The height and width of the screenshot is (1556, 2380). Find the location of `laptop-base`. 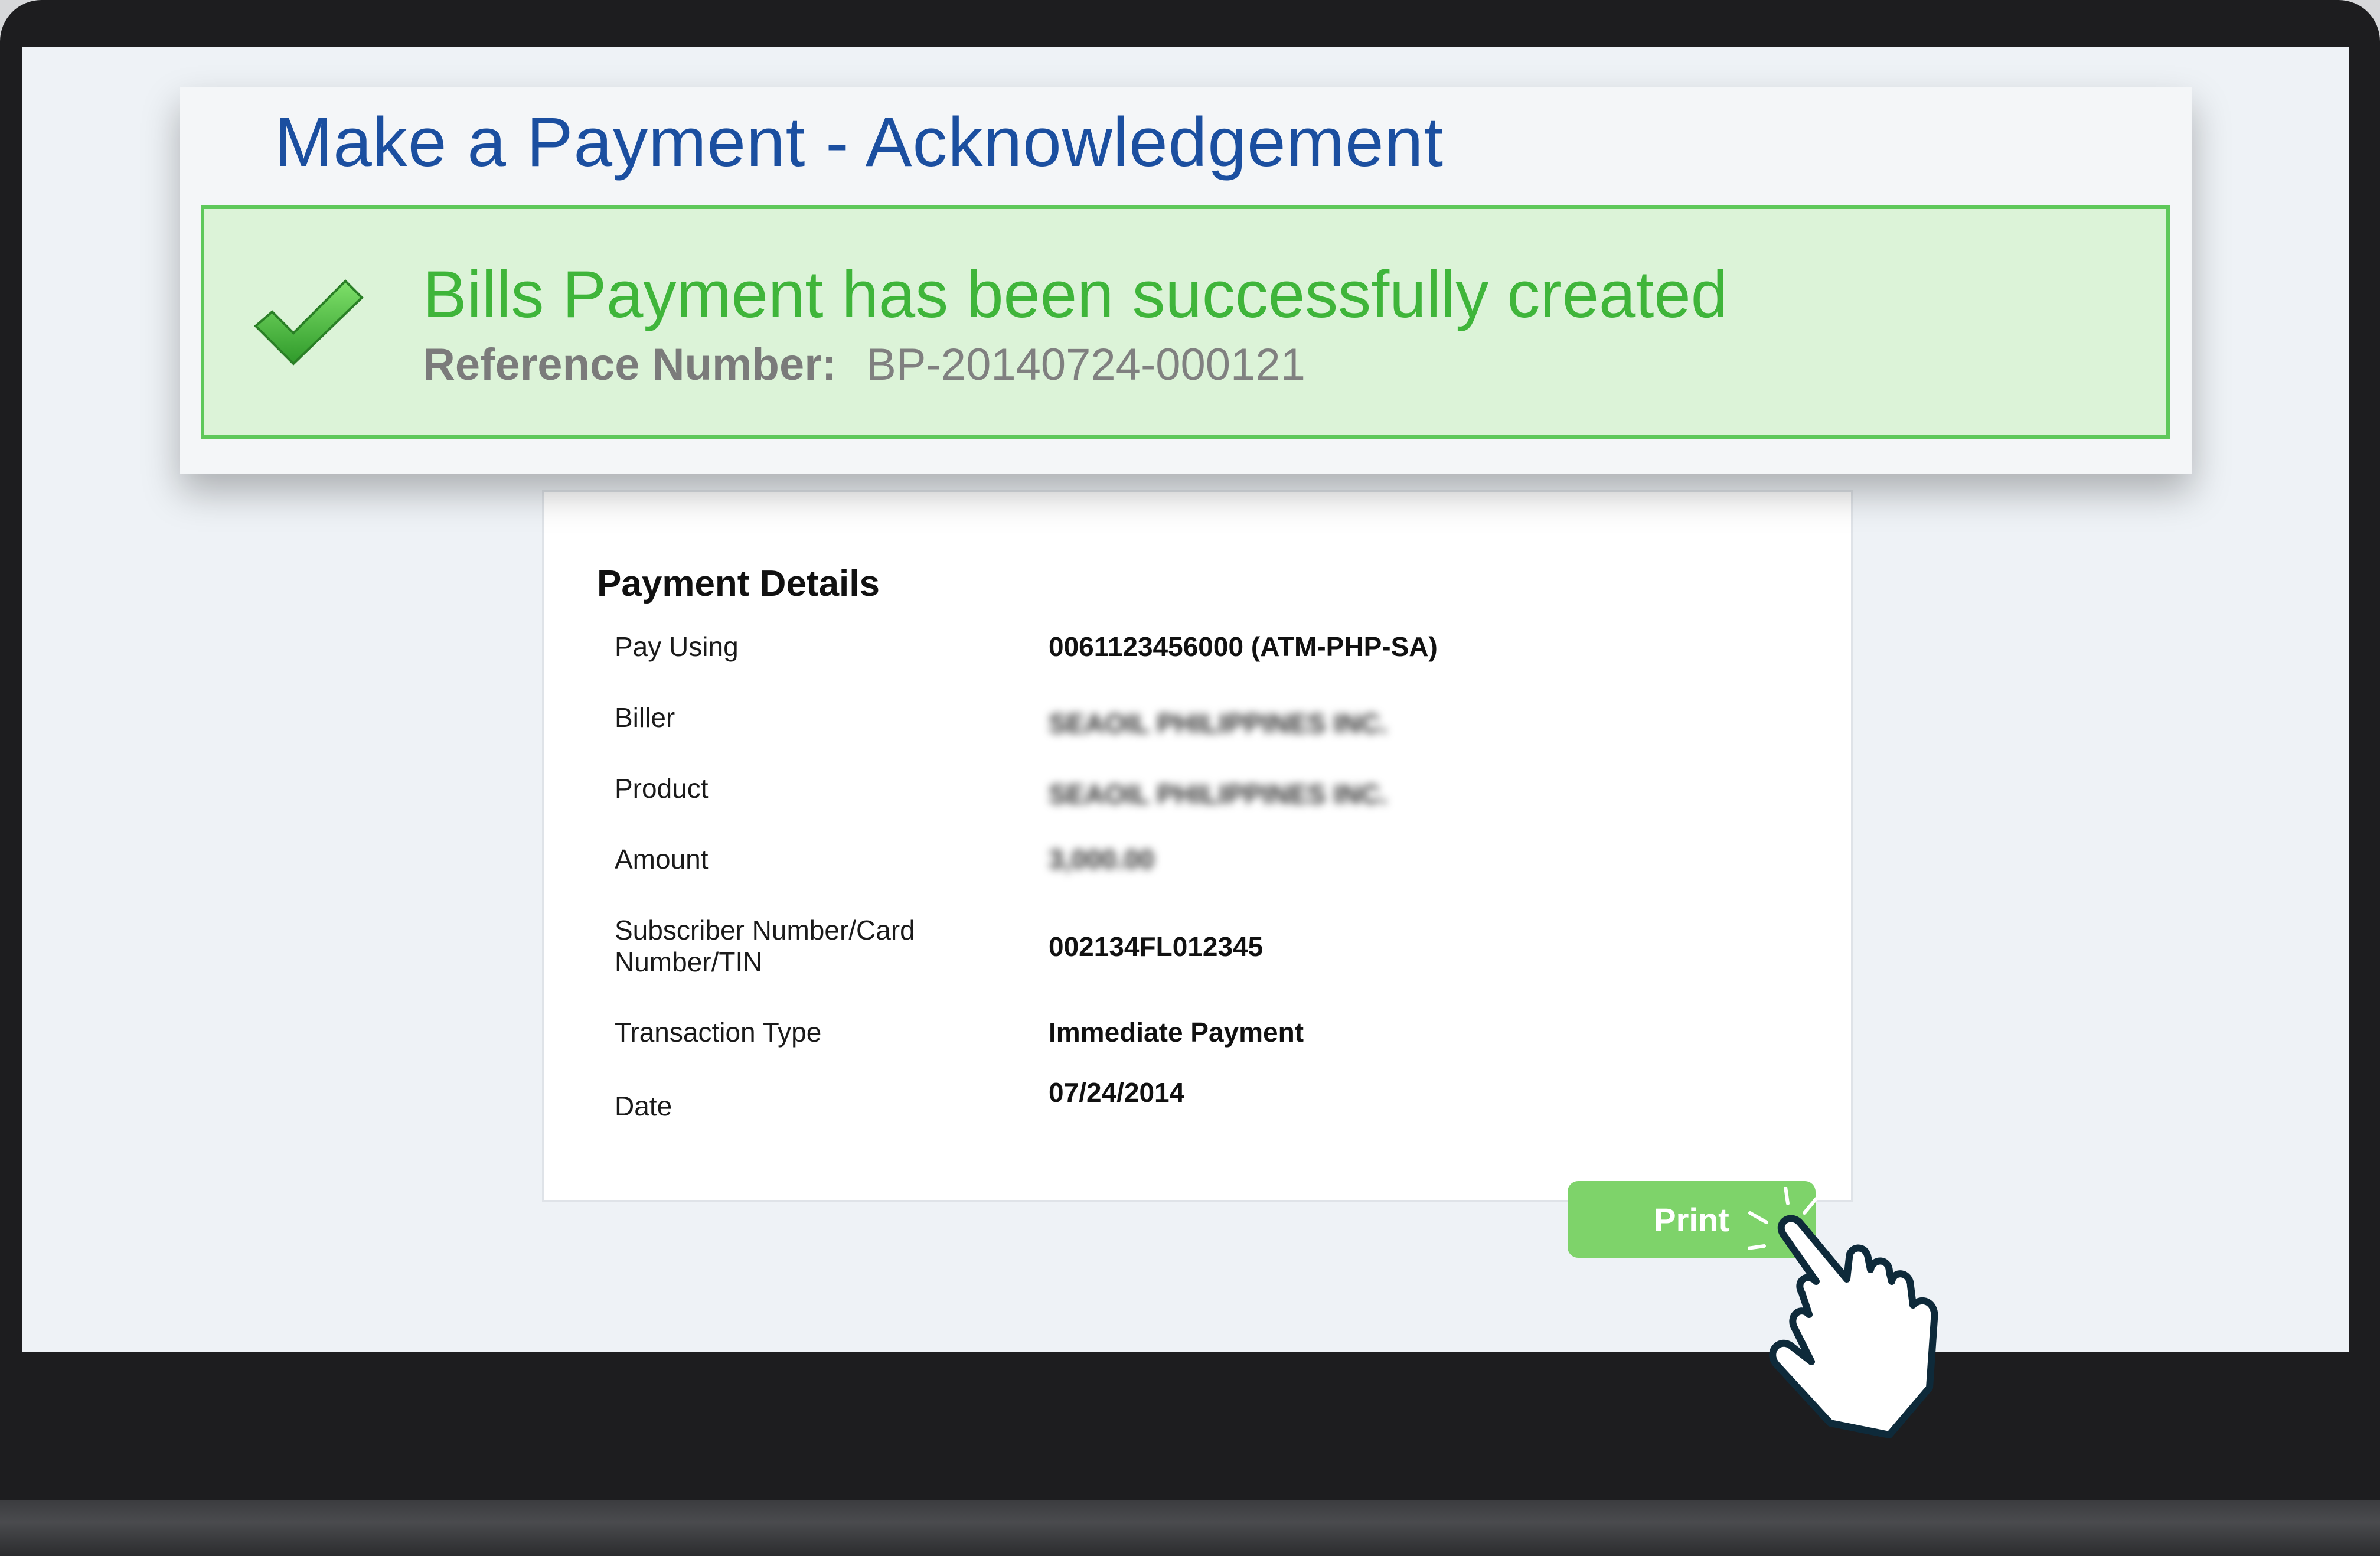

laptop-base is located at coordinates (1190, 1528).